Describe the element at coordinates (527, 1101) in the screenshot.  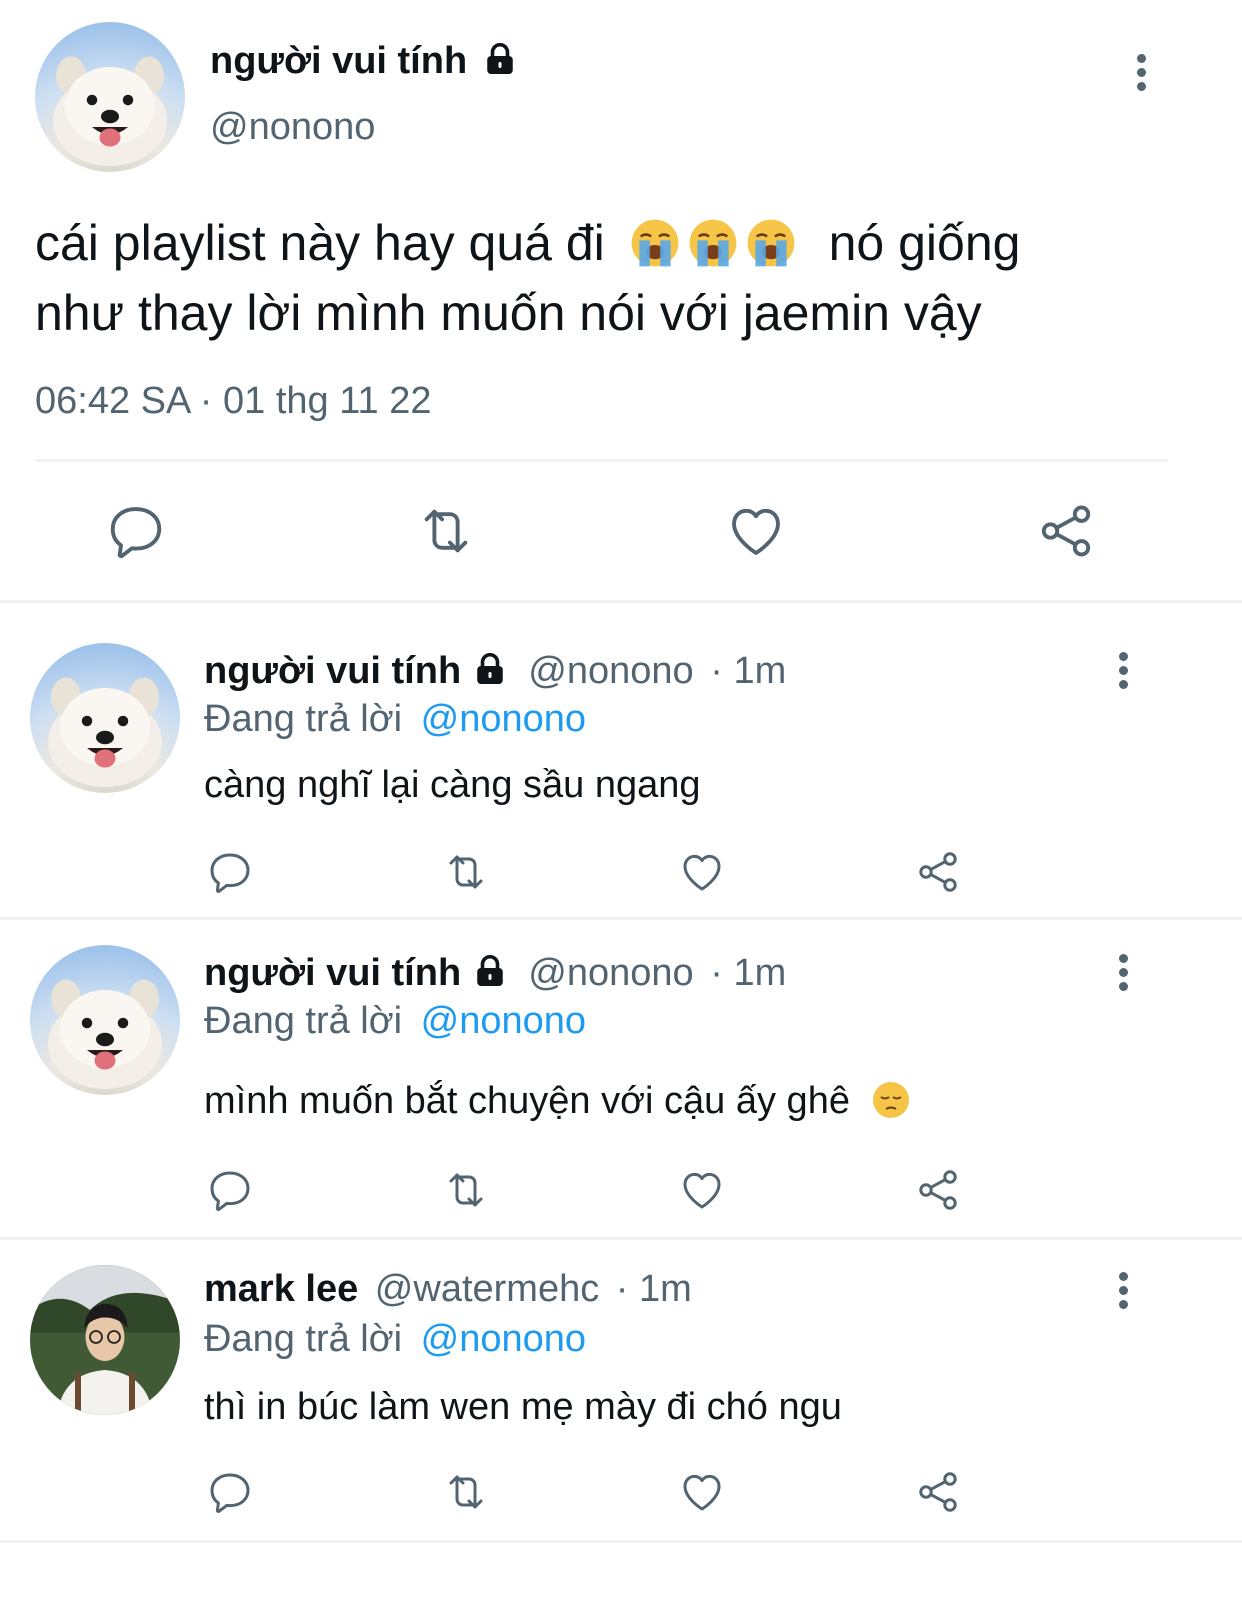
I see `reply-text: mình muốn bắt chuyện với cậu ấy ghê` at that location.